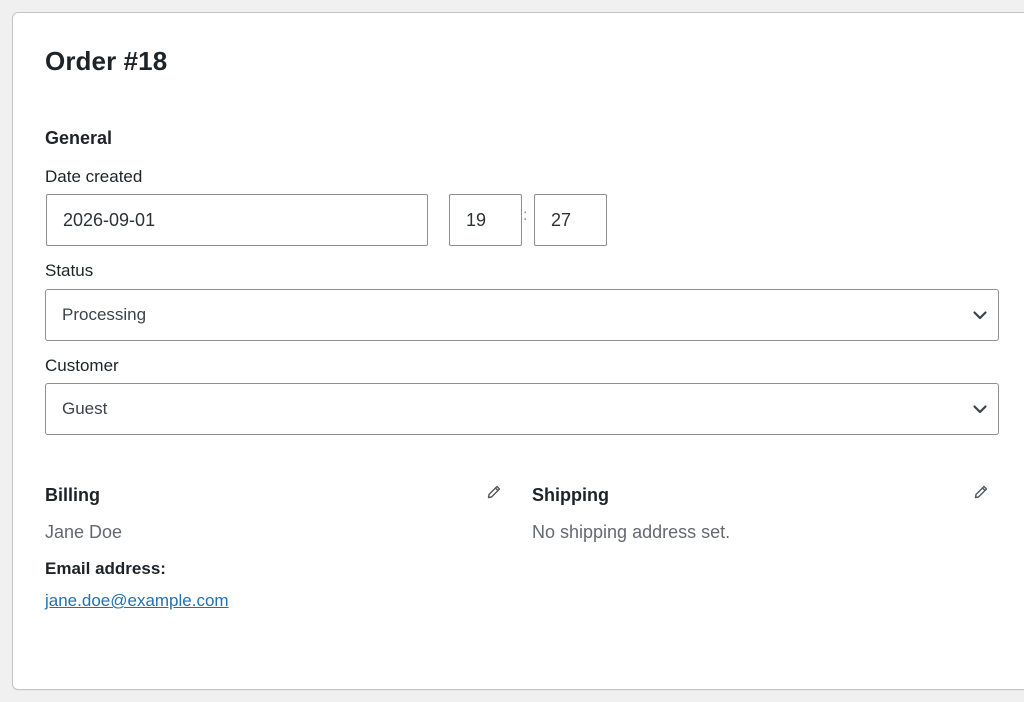 The width and height of the screenshot is (1024, 702). Describe the element at coordinates (631, 532) in the screenshot. I see `shipping-empty-text: No shipping address set.` at that location.